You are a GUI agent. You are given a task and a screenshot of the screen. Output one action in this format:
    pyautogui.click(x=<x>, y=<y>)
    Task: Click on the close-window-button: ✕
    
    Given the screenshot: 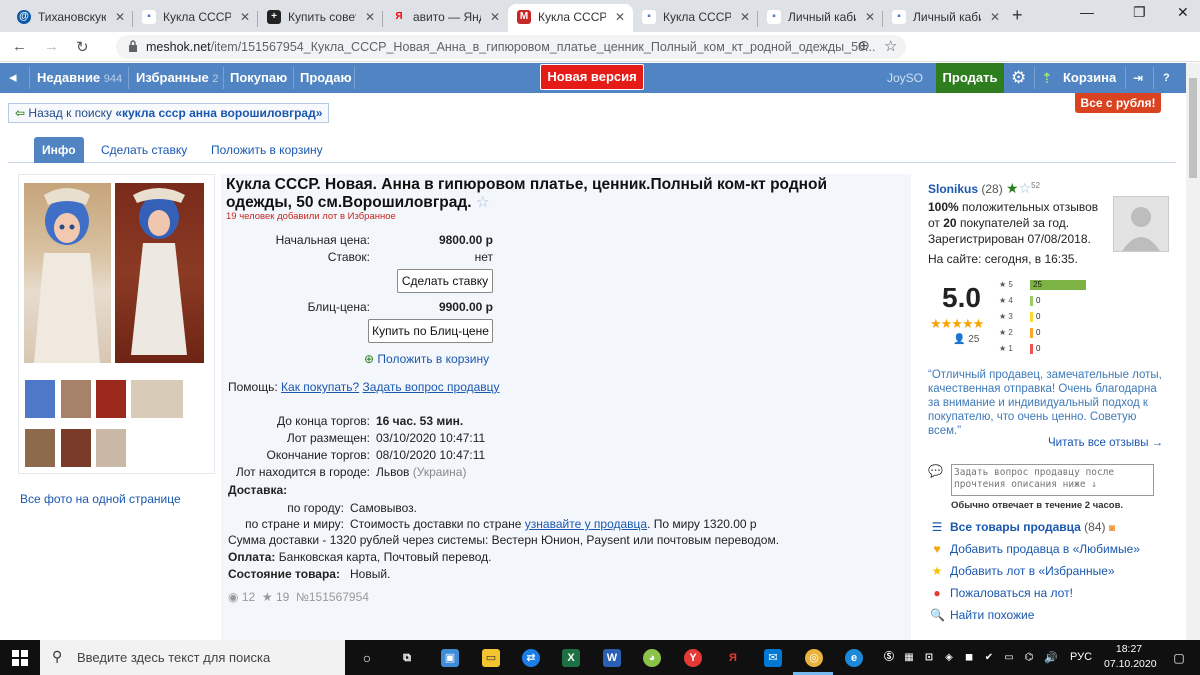 What is the action you would take?
    pyautogui.click(x=1183, y=12)
    